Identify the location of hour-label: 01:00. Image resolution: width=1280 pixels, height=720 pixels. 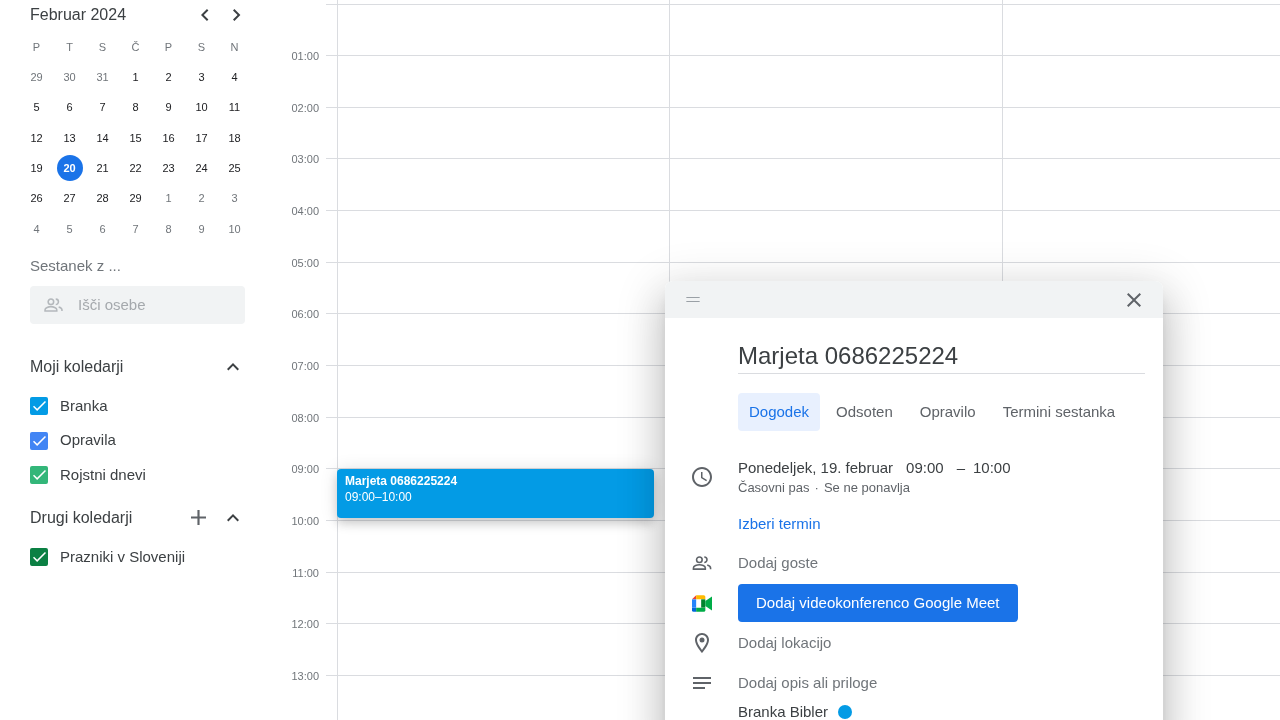
(305, 56).